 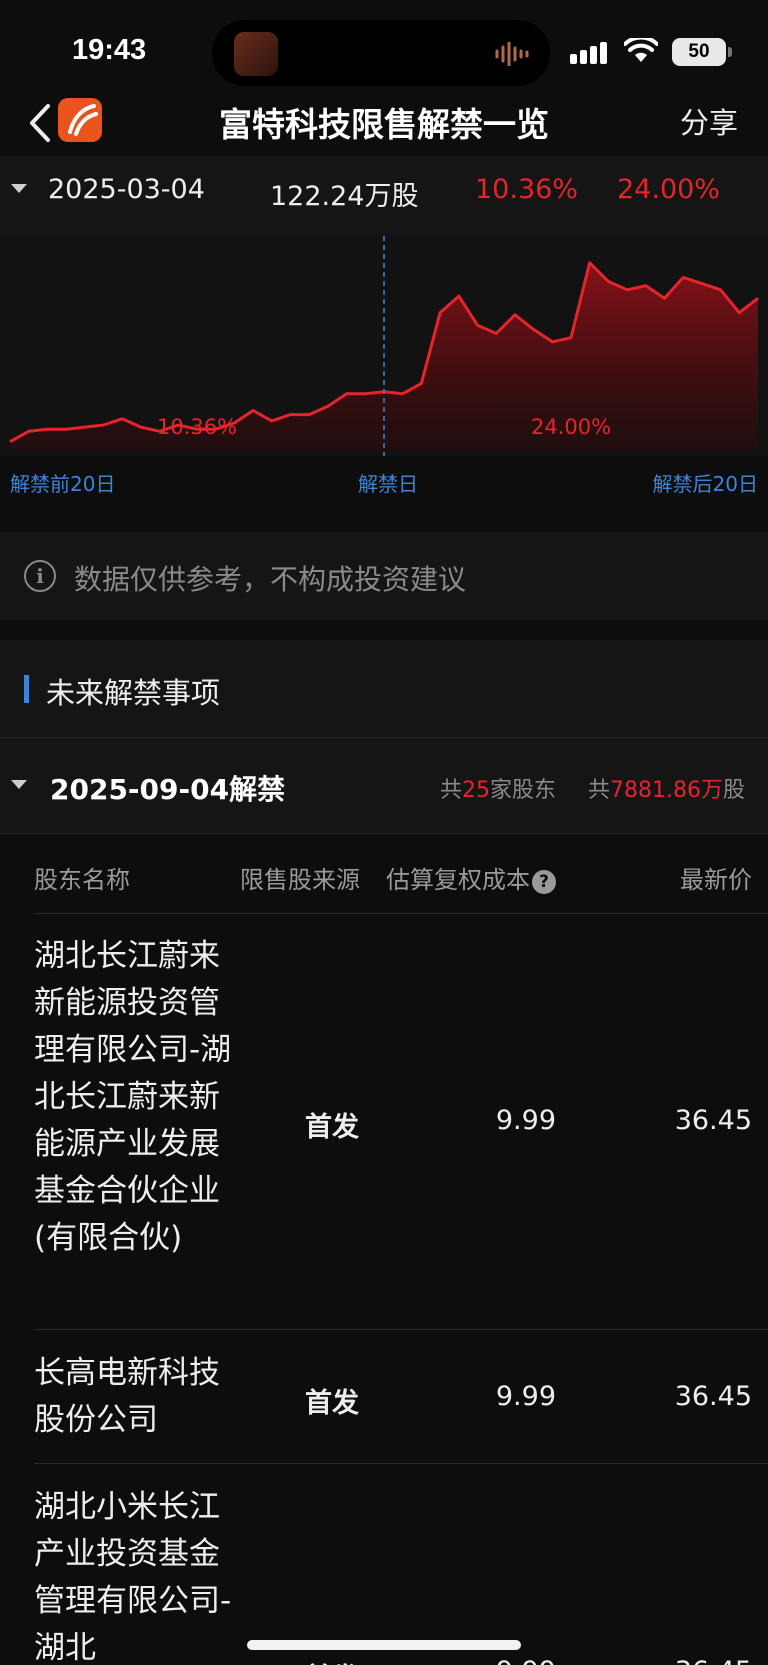 What do you see at coordinates (168, 789) in the screenshot?
I see `group-release-date: 2025-09-04解禁` at bounding box center [168, 789].